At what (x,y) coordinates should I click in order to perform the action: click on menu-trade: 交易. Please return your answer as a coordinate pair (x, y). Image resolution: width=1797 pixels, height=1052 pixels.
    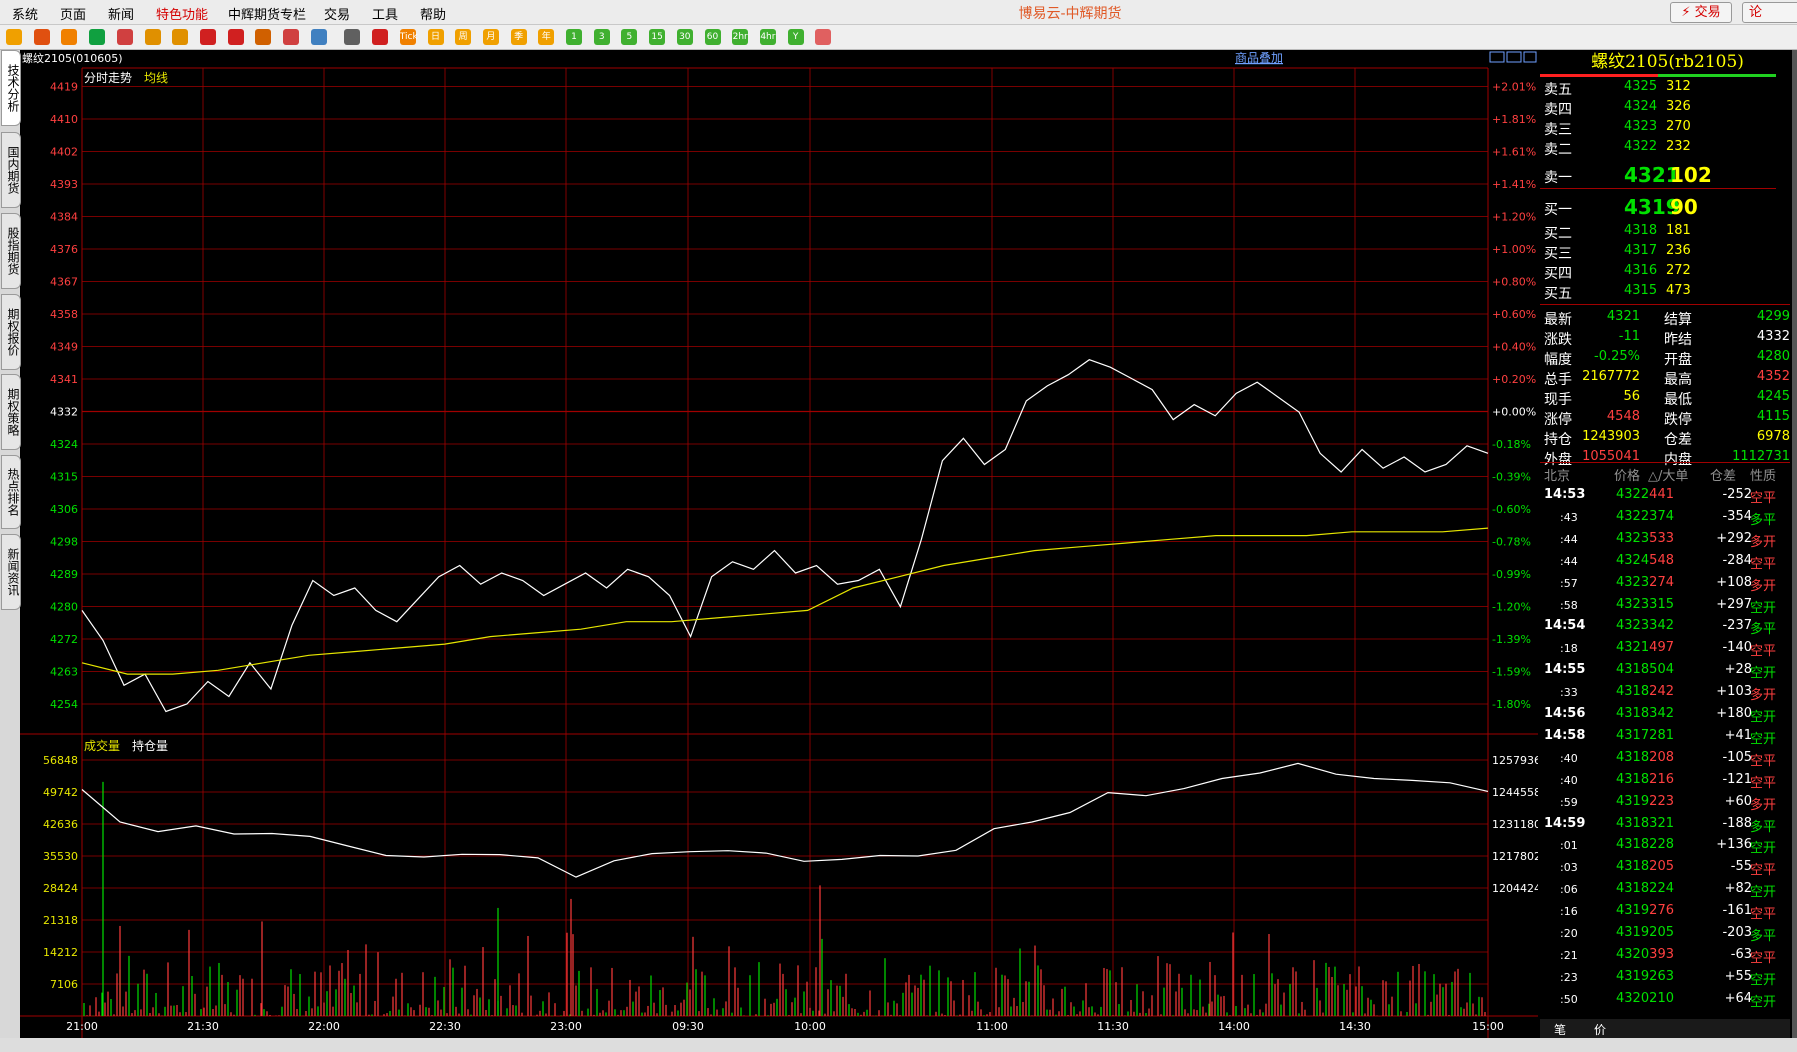
    Looking at the image, I should click on (337, 13).